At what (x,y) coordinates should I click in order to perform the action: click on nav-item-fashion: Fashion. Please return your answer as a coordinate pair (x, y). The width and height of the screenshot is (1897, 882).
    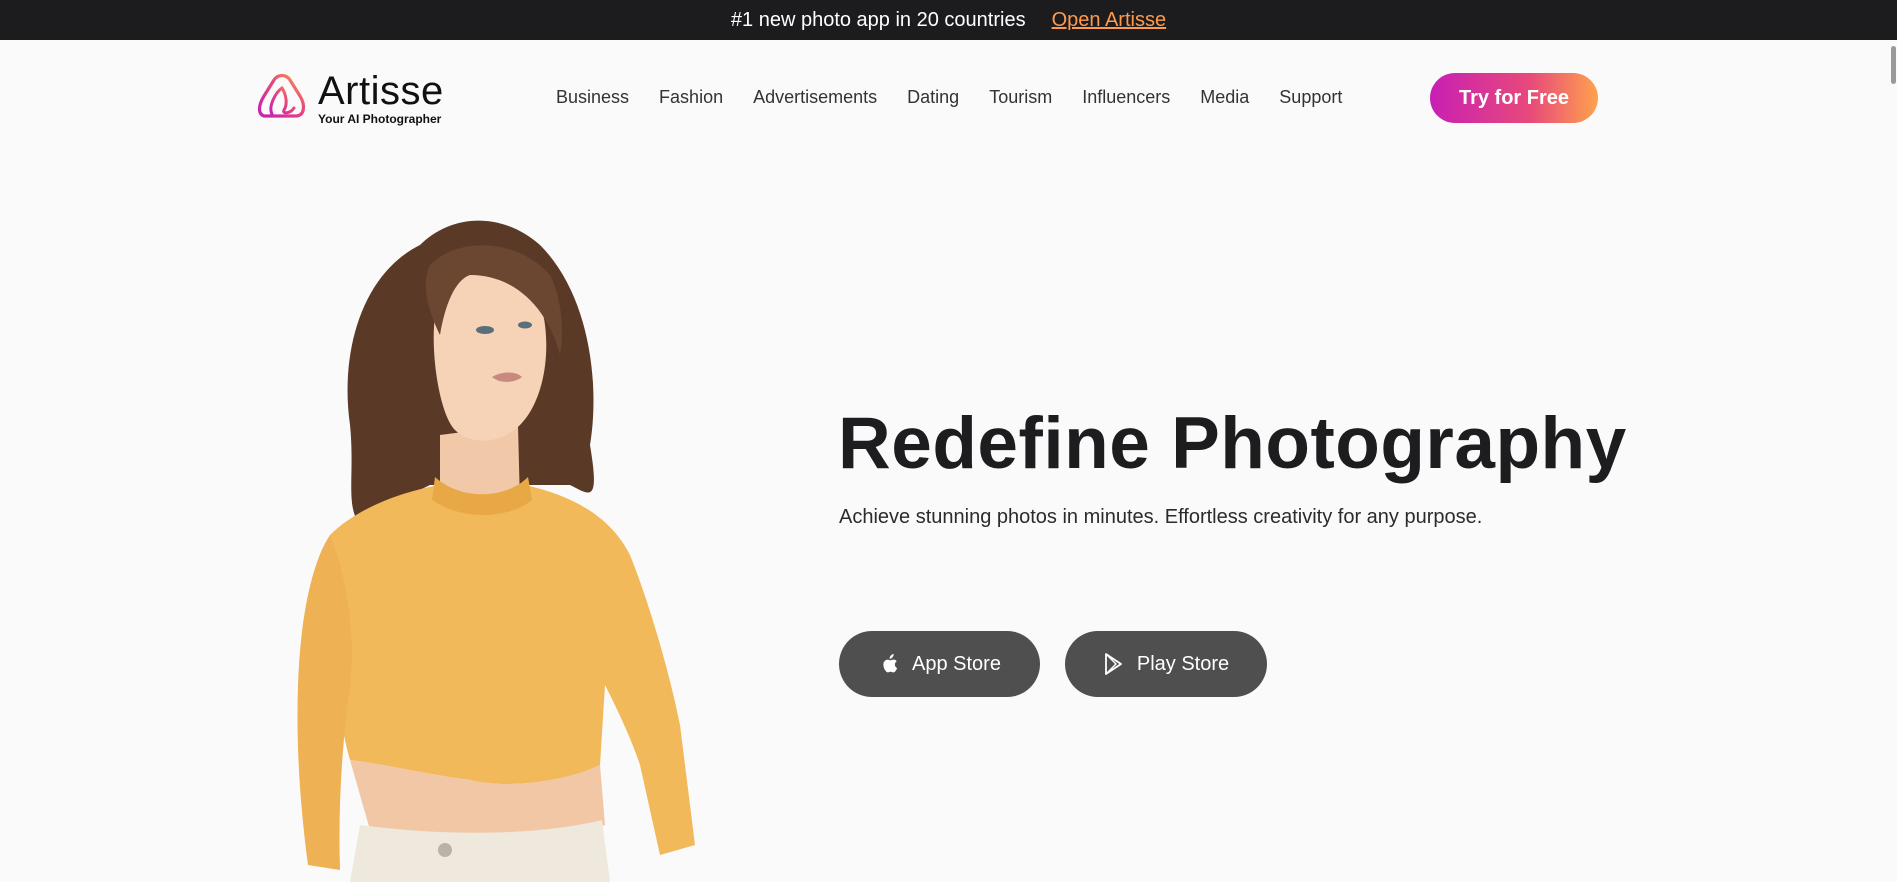
    Looking at the image, I should click on (691, 97).